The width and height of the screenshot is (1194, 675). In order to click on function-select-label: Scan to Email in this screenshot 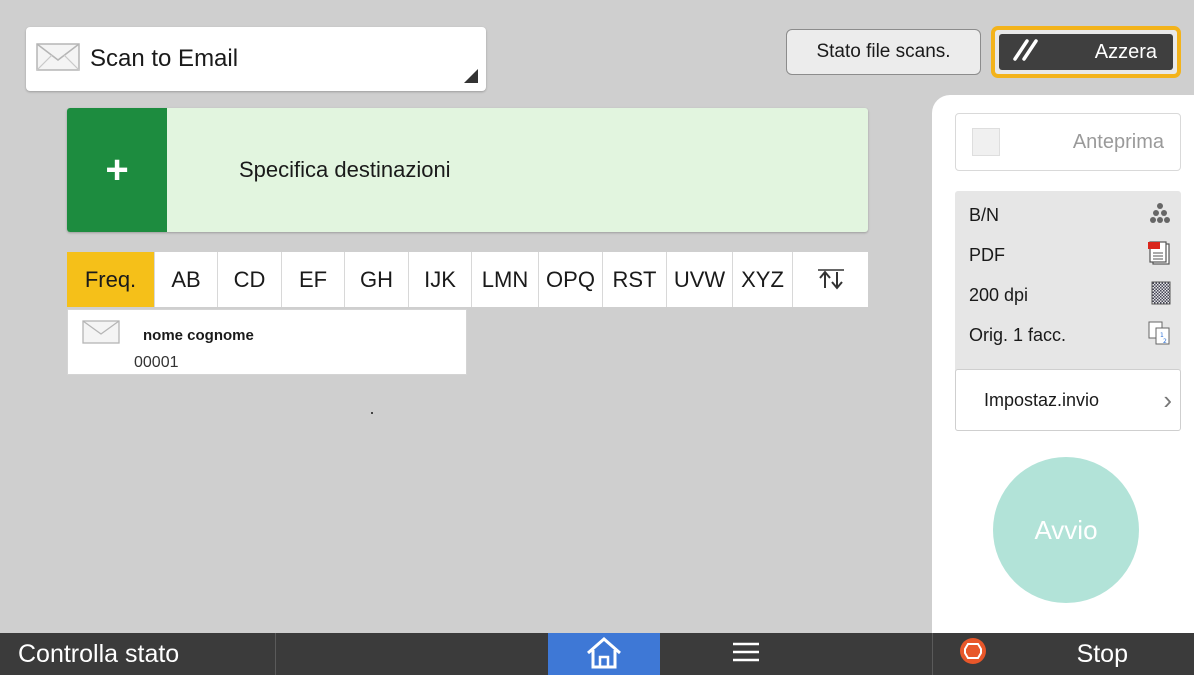, I will do `click(164, 58)`.